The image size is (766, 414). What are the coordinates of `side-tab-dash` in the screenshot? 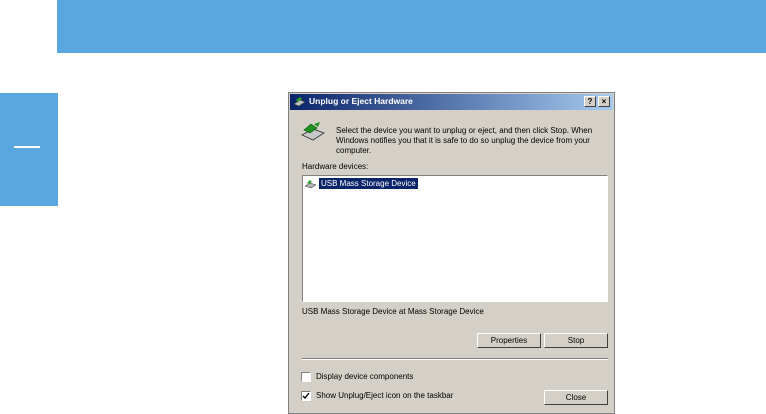 It's located at (27, 147).